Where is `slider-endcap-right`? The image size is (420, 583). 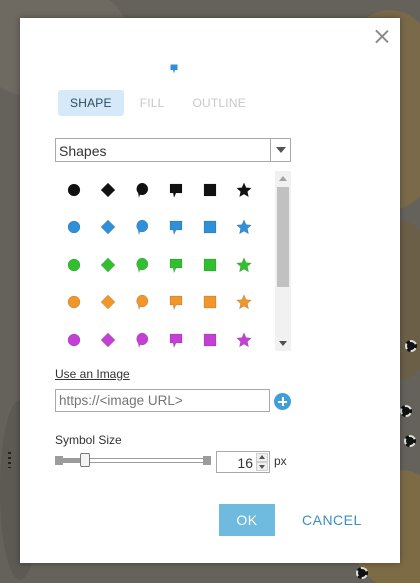
slider-endcap-right is located at coordinates (207, 460).